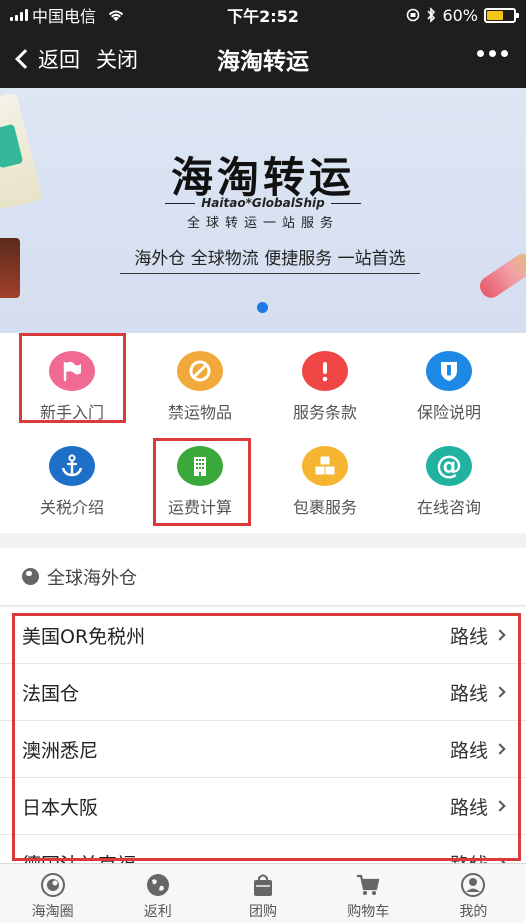 The width and height of the screenshot is (526, 923). What do you see at coordinates (449, 371) in the screenshot?
I see `shield-icon` at bounding box center [449, 371].